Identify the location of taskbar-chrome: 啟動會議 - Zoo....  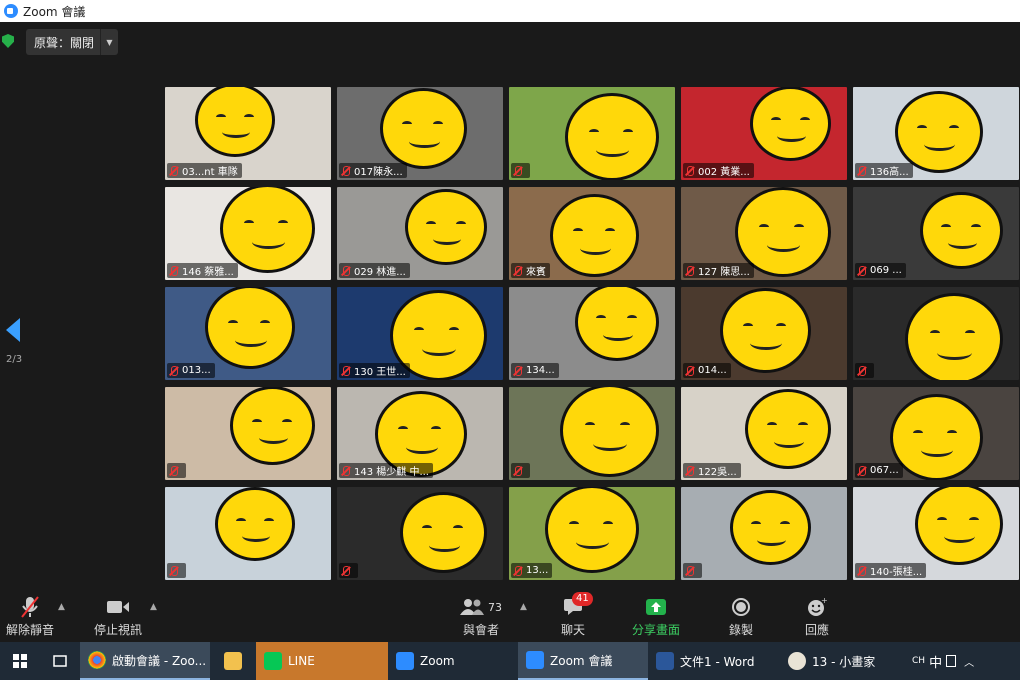
(145, 661).